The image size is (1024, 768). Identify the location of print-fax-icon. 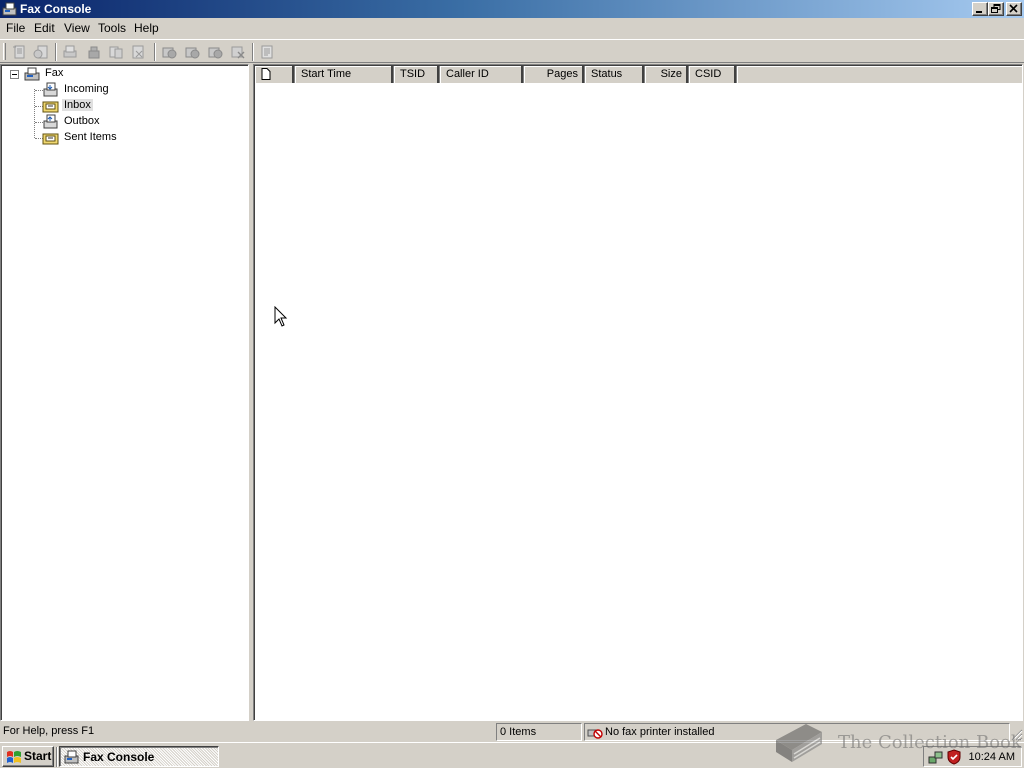
(94, 52).